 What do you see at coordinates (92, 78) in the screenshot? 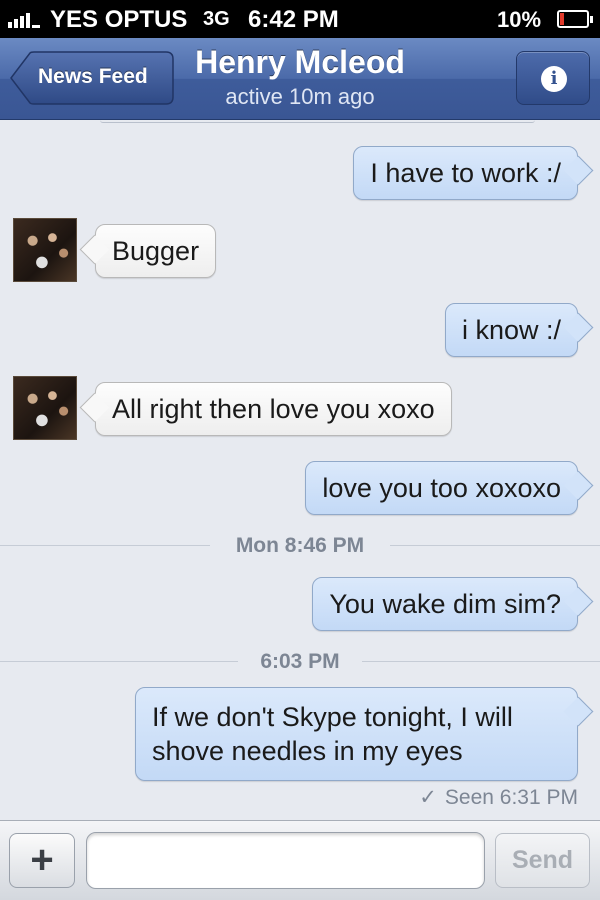
I see `back-button: News Feed` at bounding box center [92, 78].